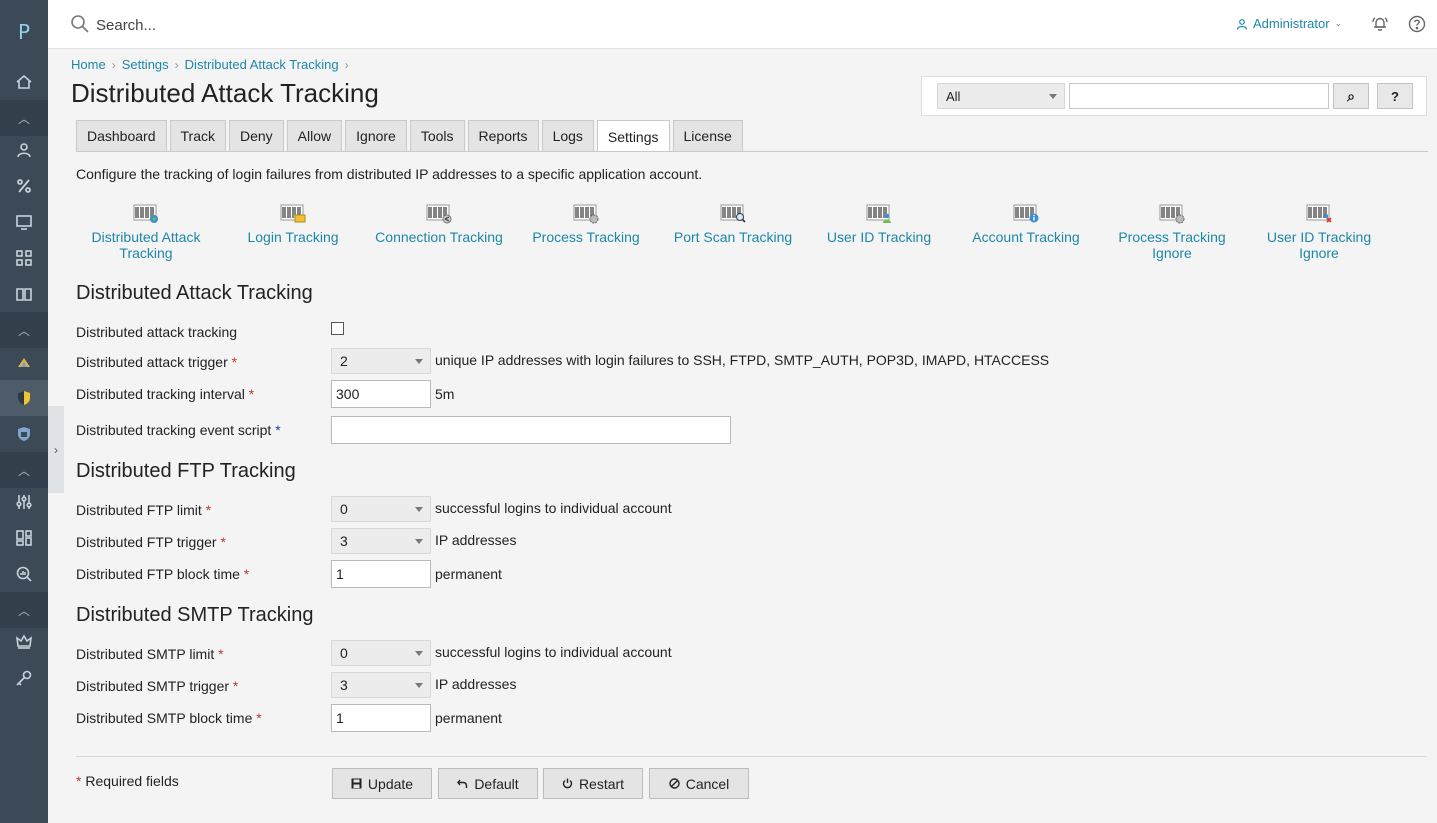  Describe the element at coordinates (381, 685) in the screenshot. I see `smtp-trigger-select: 3` at that location.